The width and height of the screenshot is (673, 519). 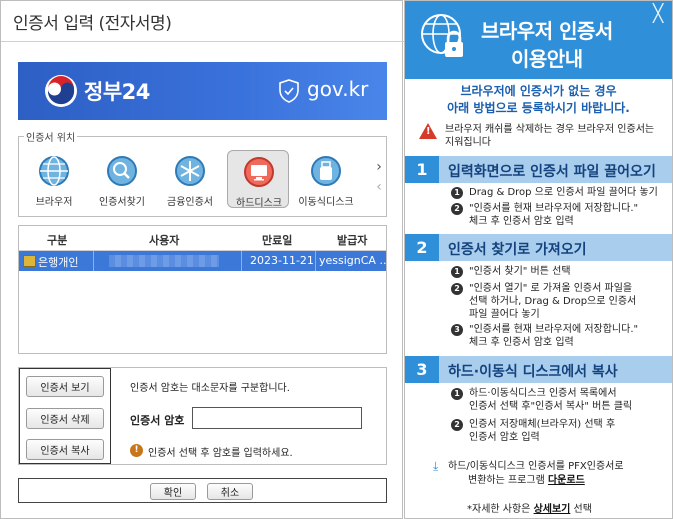 I want to click on step-item: Drag & Drop 으로 인증서 파일 끌어다 놓기, so click(x=563, y=192).